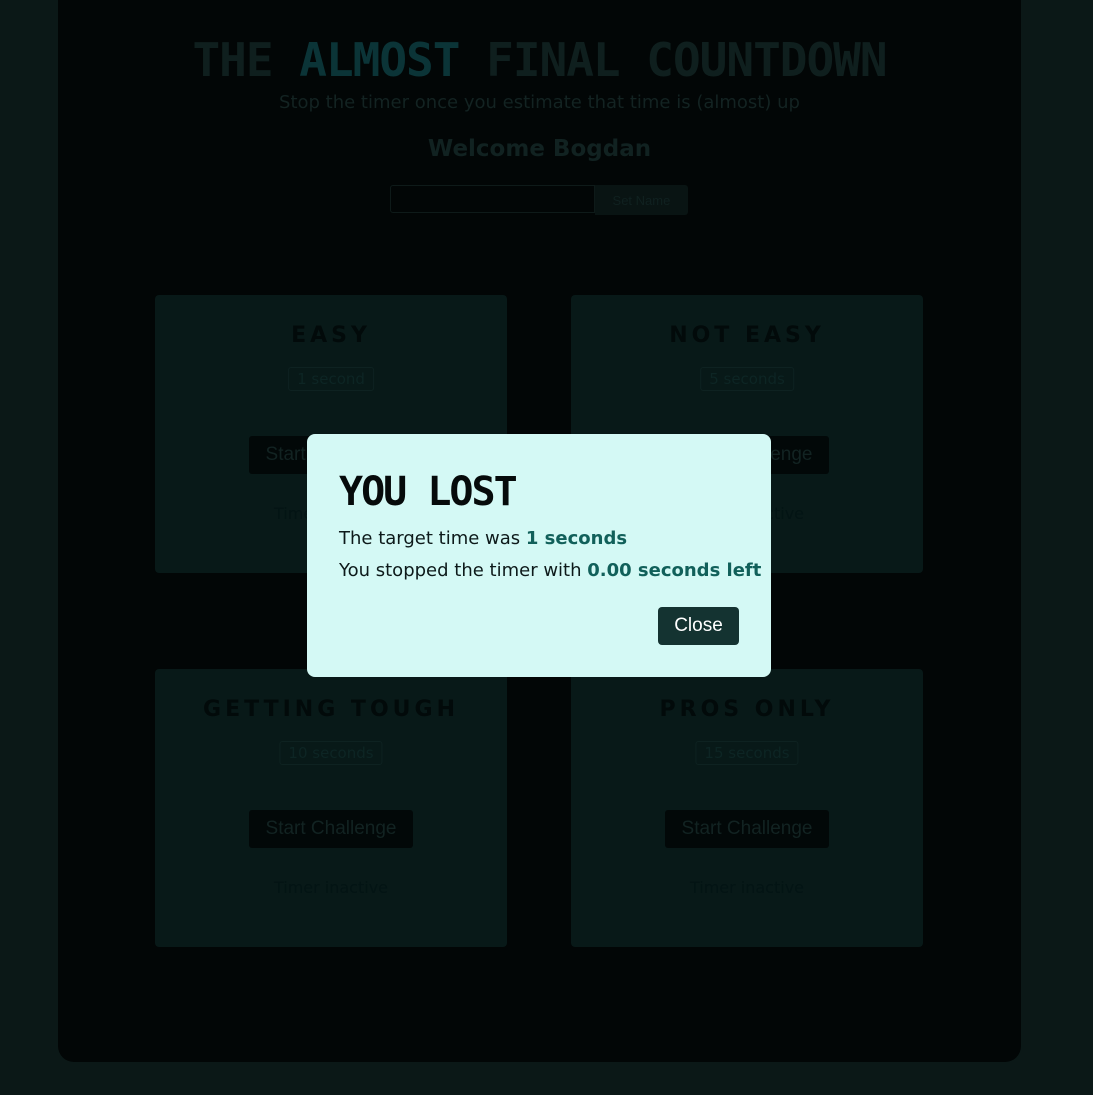 Image resolution: width=1093 pixels, height=1095 pixels. Describe the element at coordinates (747, 379) in the screenshot. I see `challenge-duration: 5 seconds` at that location.